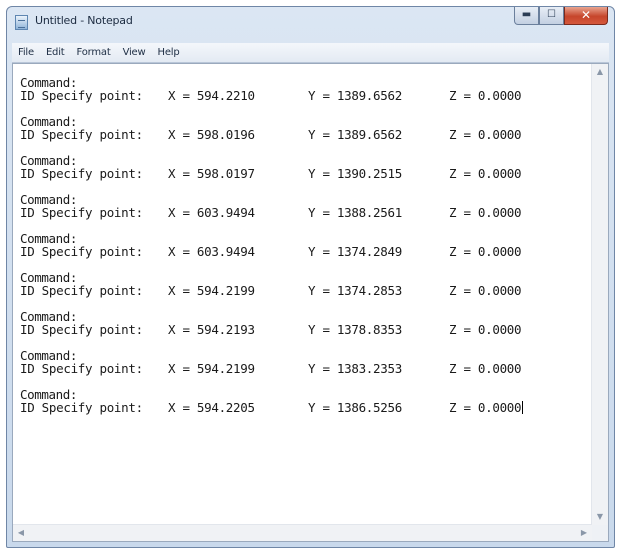  What do you see at coordinates (302, 532) in the screenshot?
I see `horizontal-scrollbar: ◀ ▶` at bounding box center [302, 532].